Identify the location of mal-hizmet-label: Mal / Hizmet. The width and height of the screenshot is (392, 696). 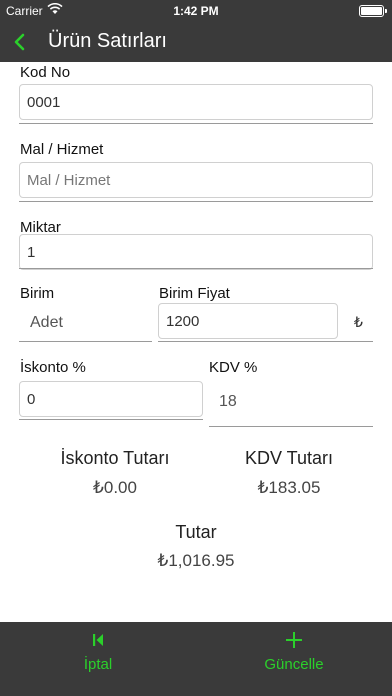
(62, 149).